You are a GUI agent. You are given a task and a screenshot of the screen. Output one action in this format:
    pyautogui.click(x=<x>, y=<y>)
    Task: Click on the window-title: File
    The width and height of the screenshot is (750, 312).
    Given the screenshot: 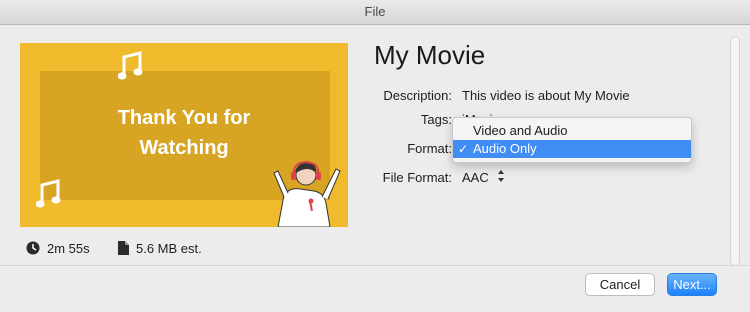 What is the action you would take?
    pyautogui.click(x=375, y=11)
    